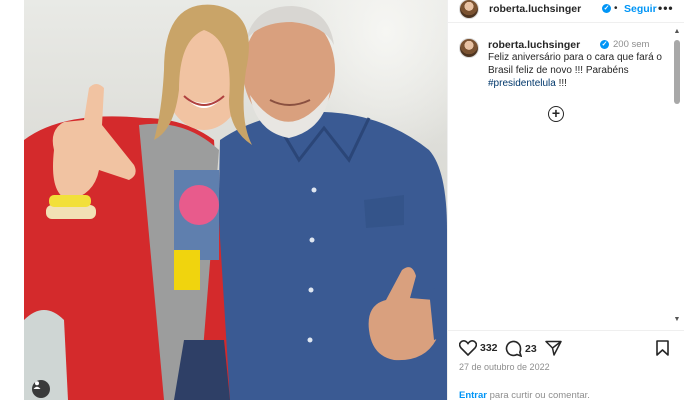 The height and width of the screenshot is (401, 700). Describe the element at coordinates (513, 348) in the screenshot. I see `comment-icon` at that location.